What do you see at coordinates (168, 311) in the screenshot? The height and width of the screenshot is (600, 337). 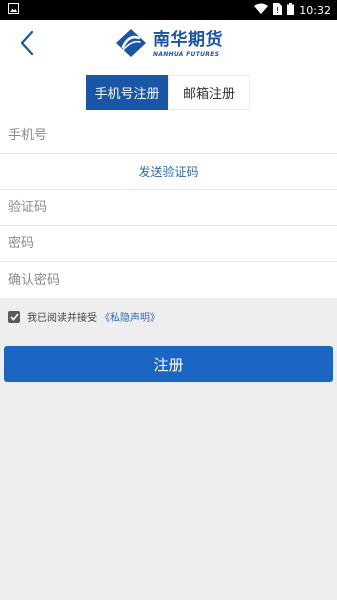 I see `agreement-row: 我已阅读并接受 《私隐声明》` at bounding box center [168, 311].